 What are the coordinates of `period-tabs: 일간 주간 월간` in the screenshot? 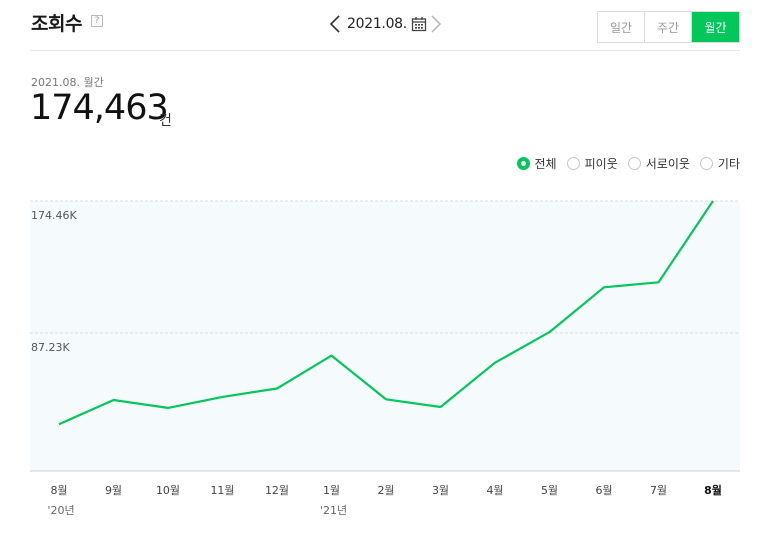 It's located at (668, 27).